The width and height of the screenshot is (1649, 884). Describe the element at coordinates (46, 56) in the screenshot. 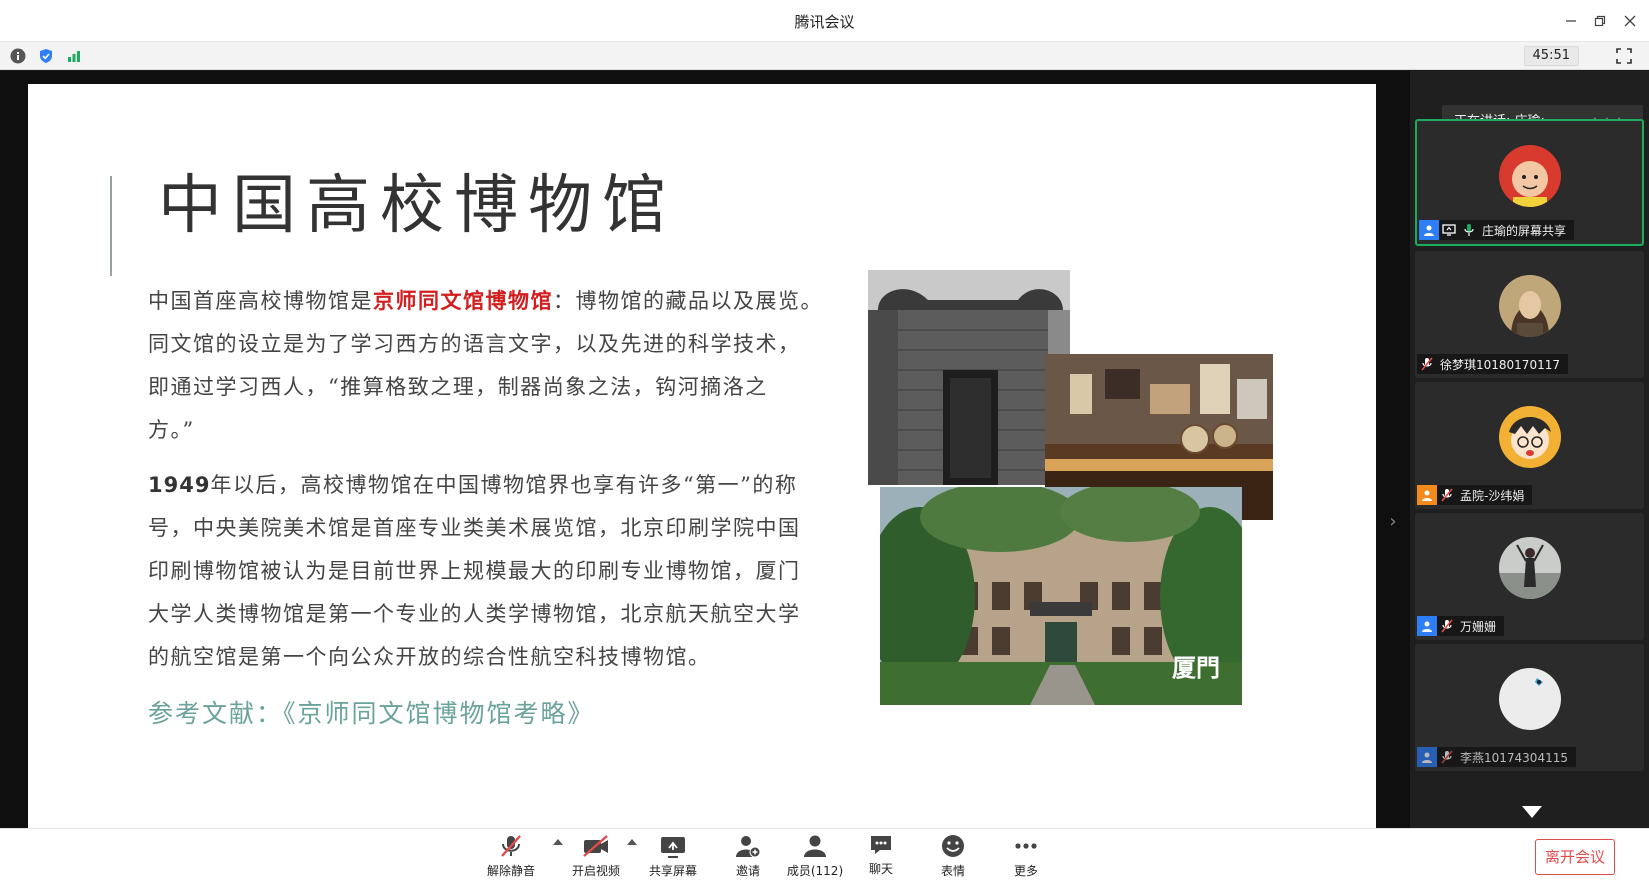

I see `security-shield-icon` at that location.